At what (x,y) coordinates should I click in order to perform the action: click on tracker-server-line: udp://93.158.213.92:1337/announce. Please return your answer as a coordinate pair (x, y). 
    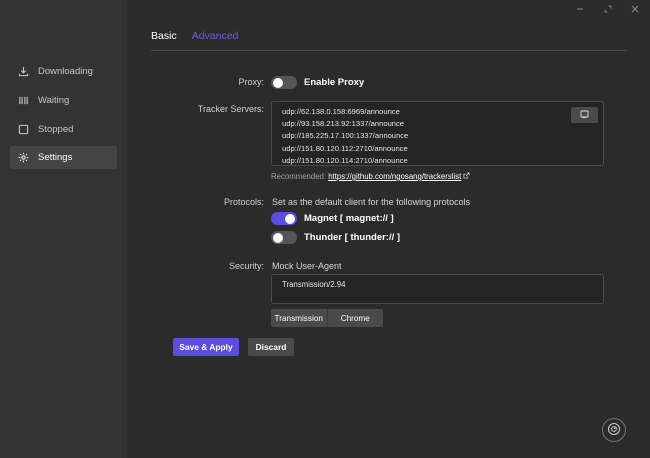
    Looking at the image, I should click on (343, 124).